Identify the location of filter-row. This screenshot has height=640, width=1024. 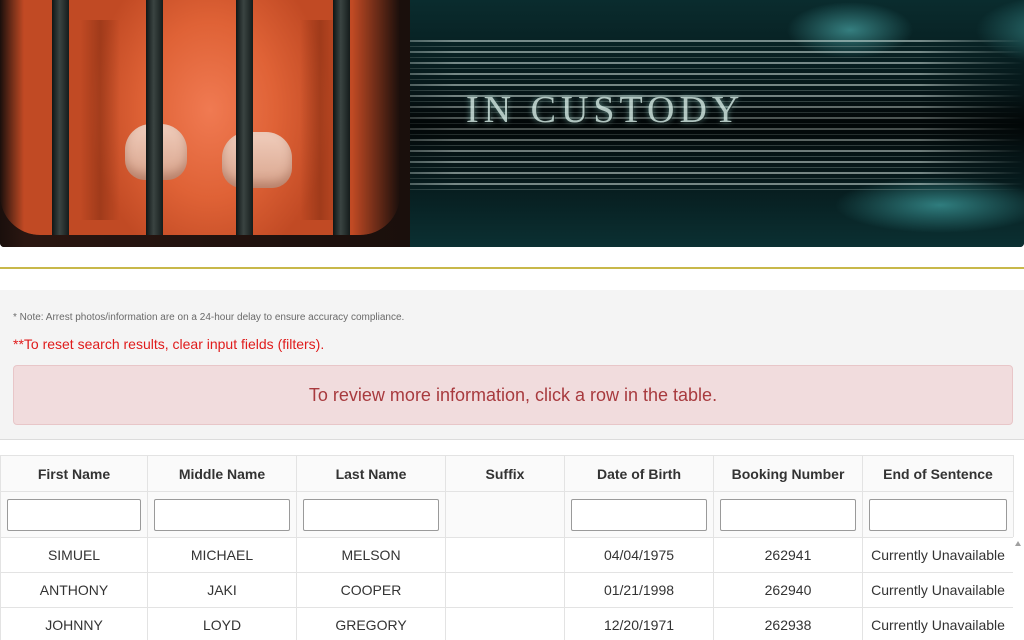
(507, 514).